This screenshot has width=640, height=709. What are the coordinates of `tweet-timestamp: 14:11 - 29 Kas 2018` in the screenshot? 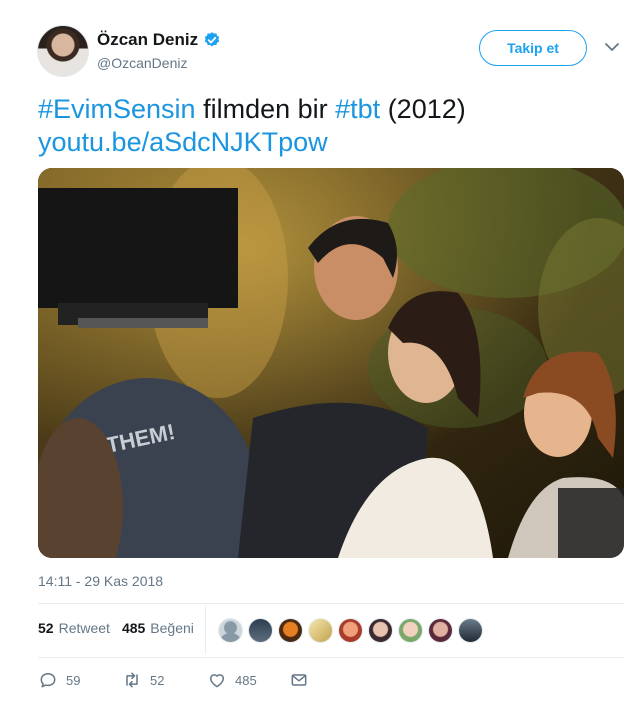 It's located at (100, 581).